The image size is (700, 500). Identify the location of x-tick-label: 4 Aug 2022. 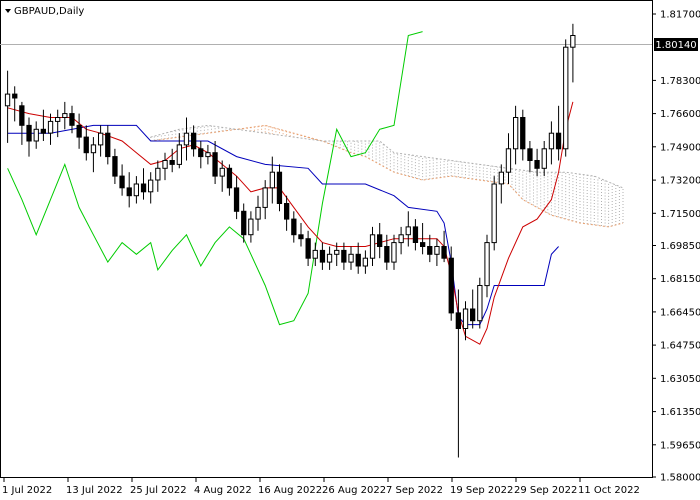
(223, 490).